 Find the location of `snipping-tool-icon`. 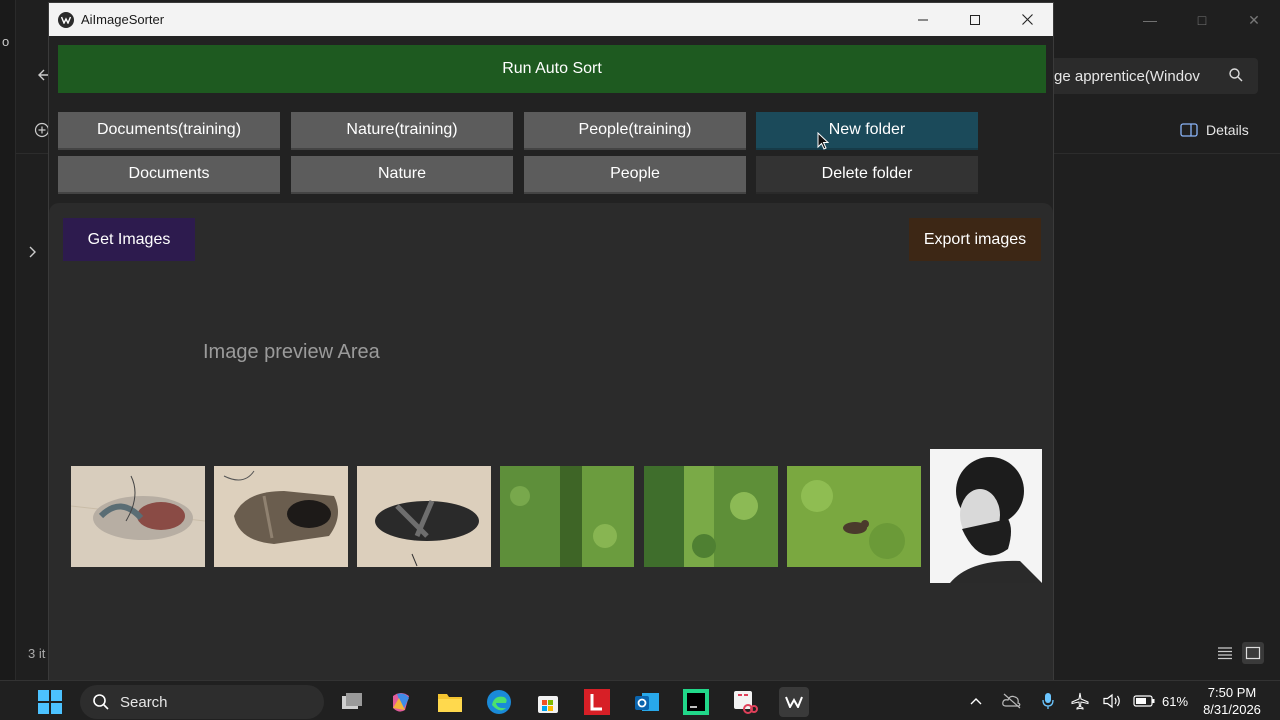

snipping-tool-icon is located at coordinates (745, 702).